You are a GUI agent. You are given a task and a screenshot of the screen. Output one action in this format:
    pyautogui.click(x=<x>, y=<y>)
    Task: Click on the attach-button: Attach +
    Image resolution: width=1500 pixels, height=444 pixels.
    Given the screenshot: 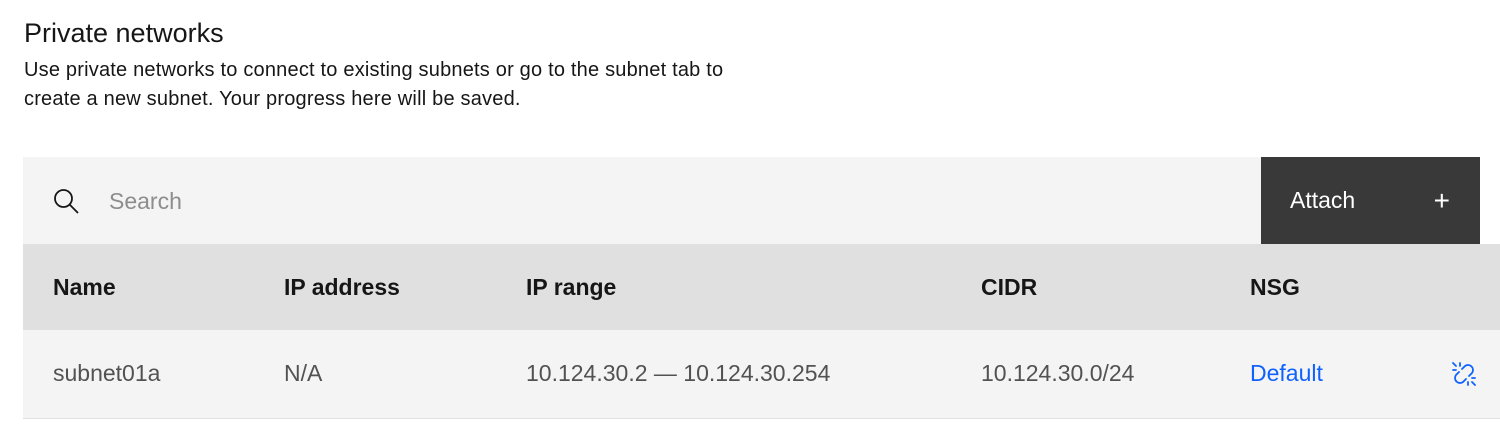 What is the action you would take?
    pyautogui.click(x=1370, y=200)
    